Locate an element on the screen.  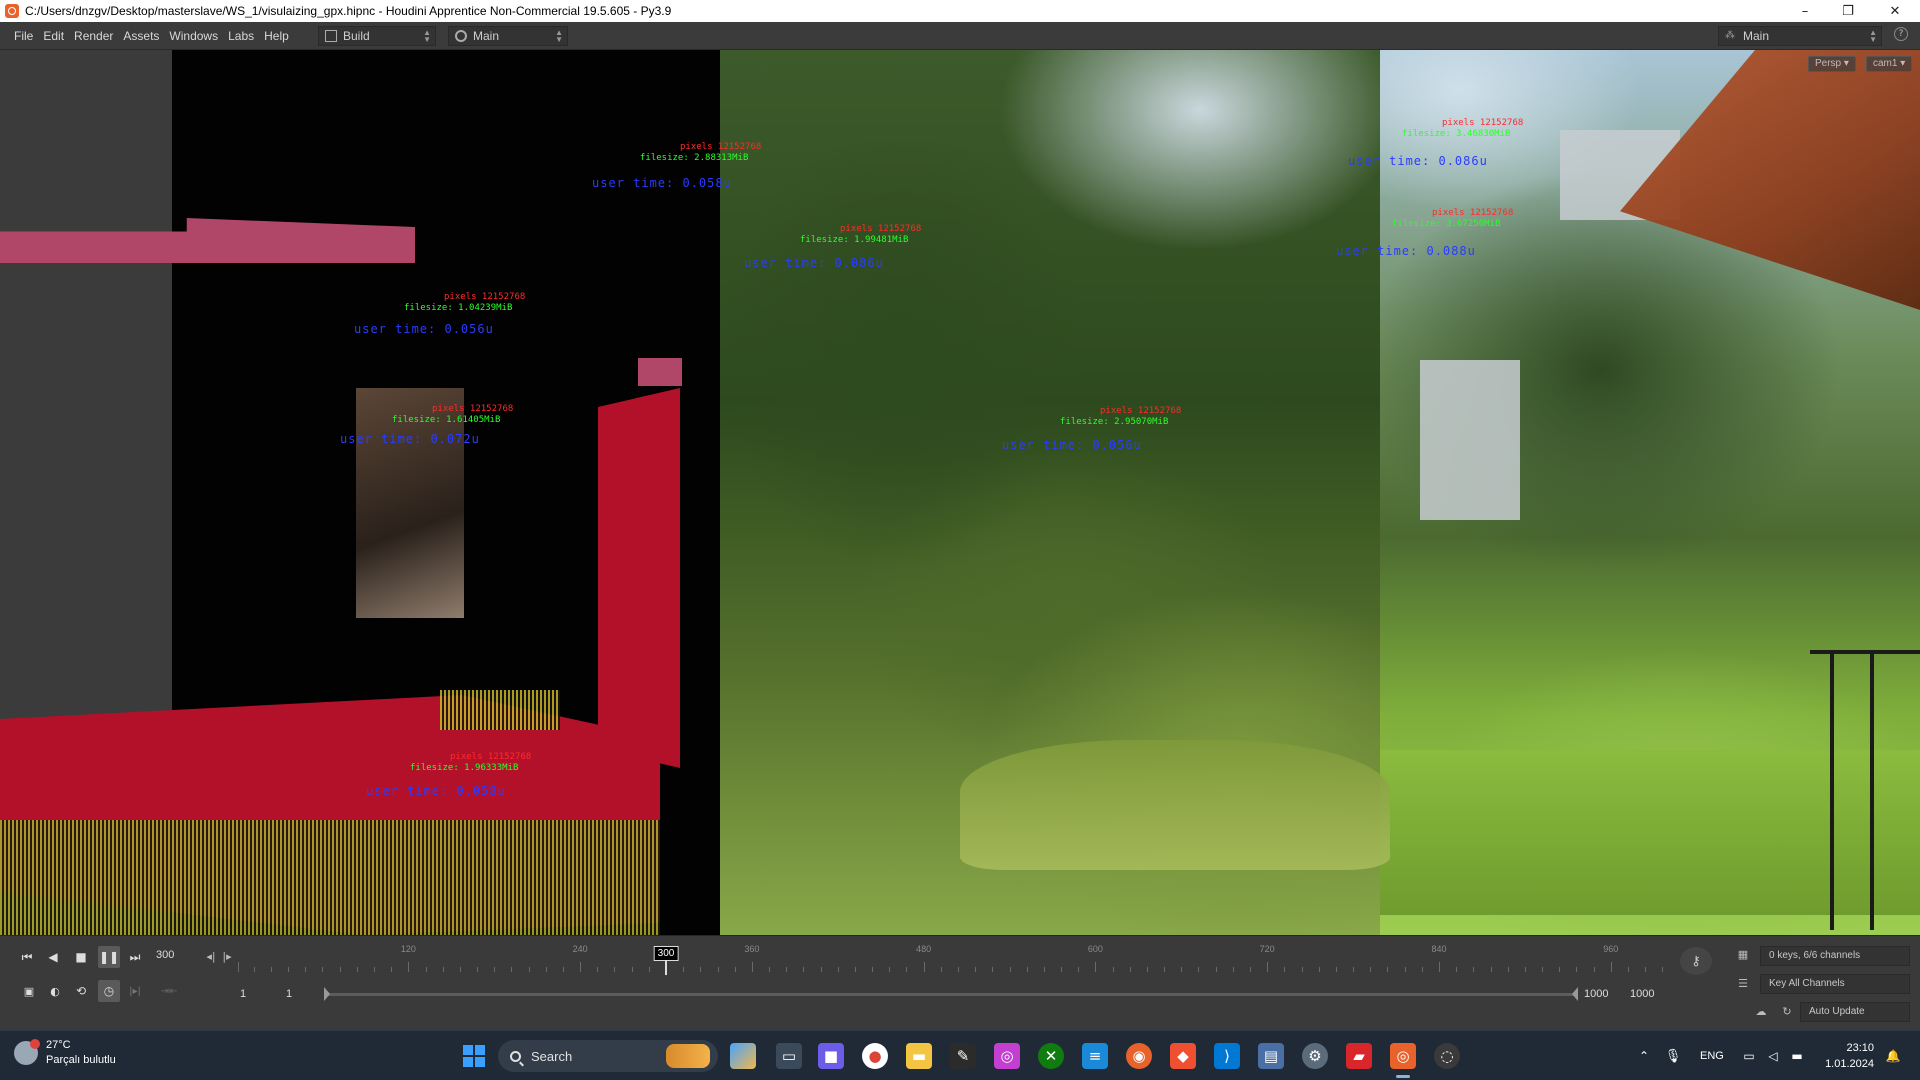
range-start-handle is located at coordinates (327, 994).